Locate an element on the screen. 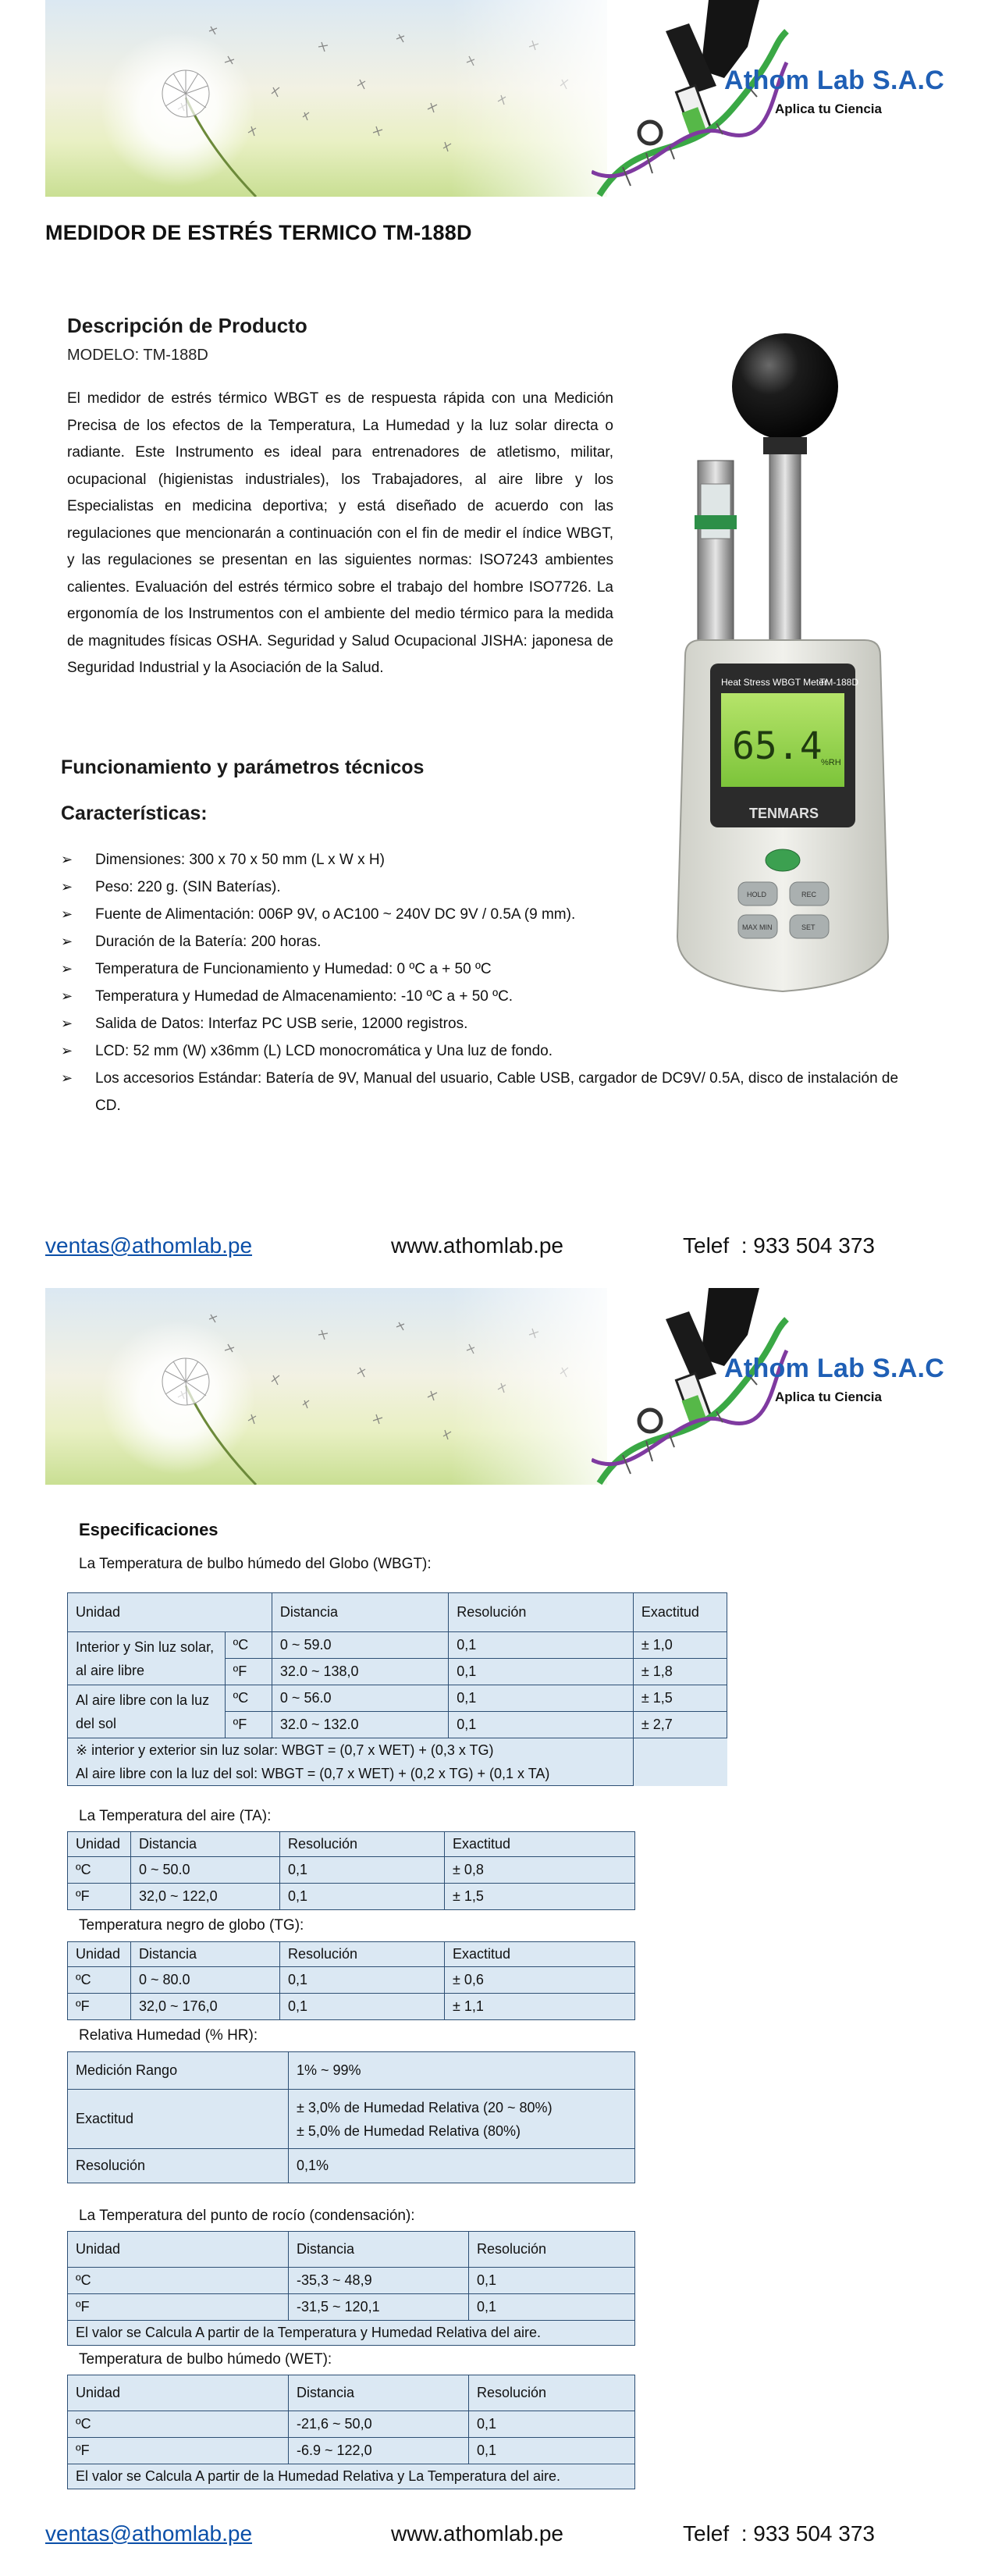  meter-reading: 65.4 is located at coordinates (778, 746).